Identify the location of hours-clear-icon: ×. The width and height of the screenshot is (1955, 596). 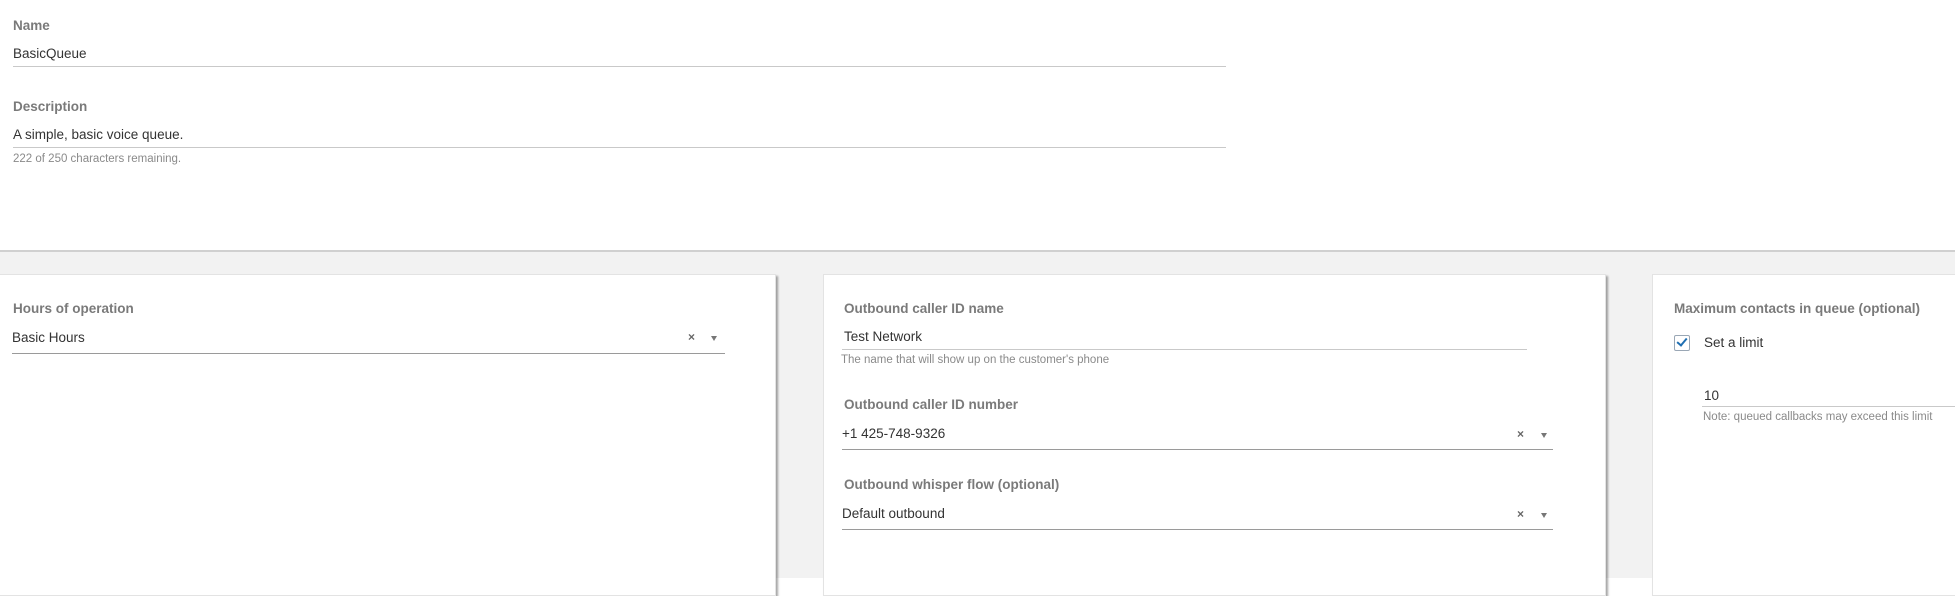
(691, 337).